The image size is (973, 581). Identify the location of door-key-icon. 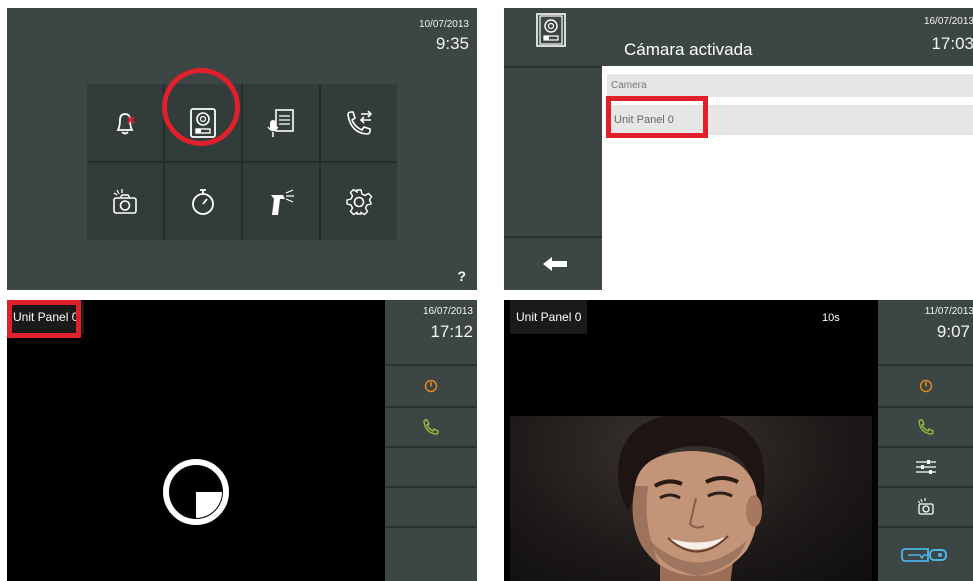
(924, 554).